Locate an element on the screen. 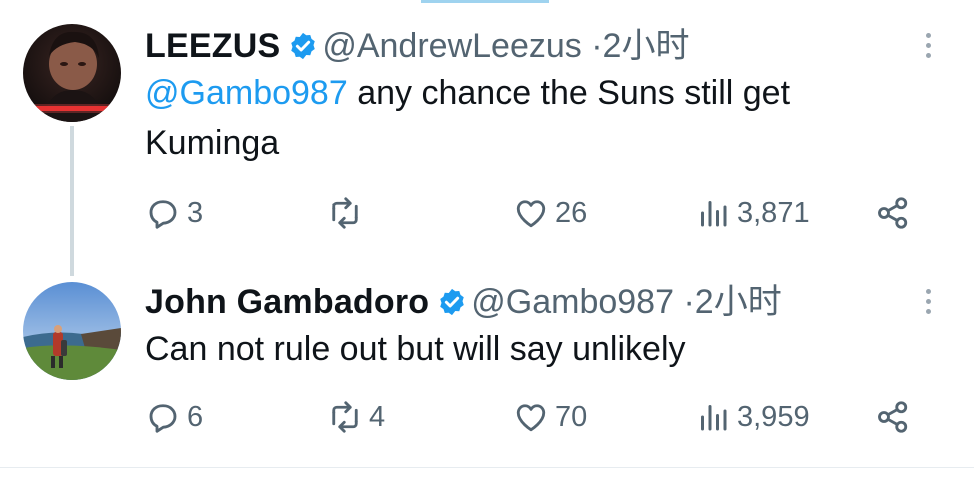 This screenshot has width=974, height=491. like-count: 26 is located at coordinates (571, 212).